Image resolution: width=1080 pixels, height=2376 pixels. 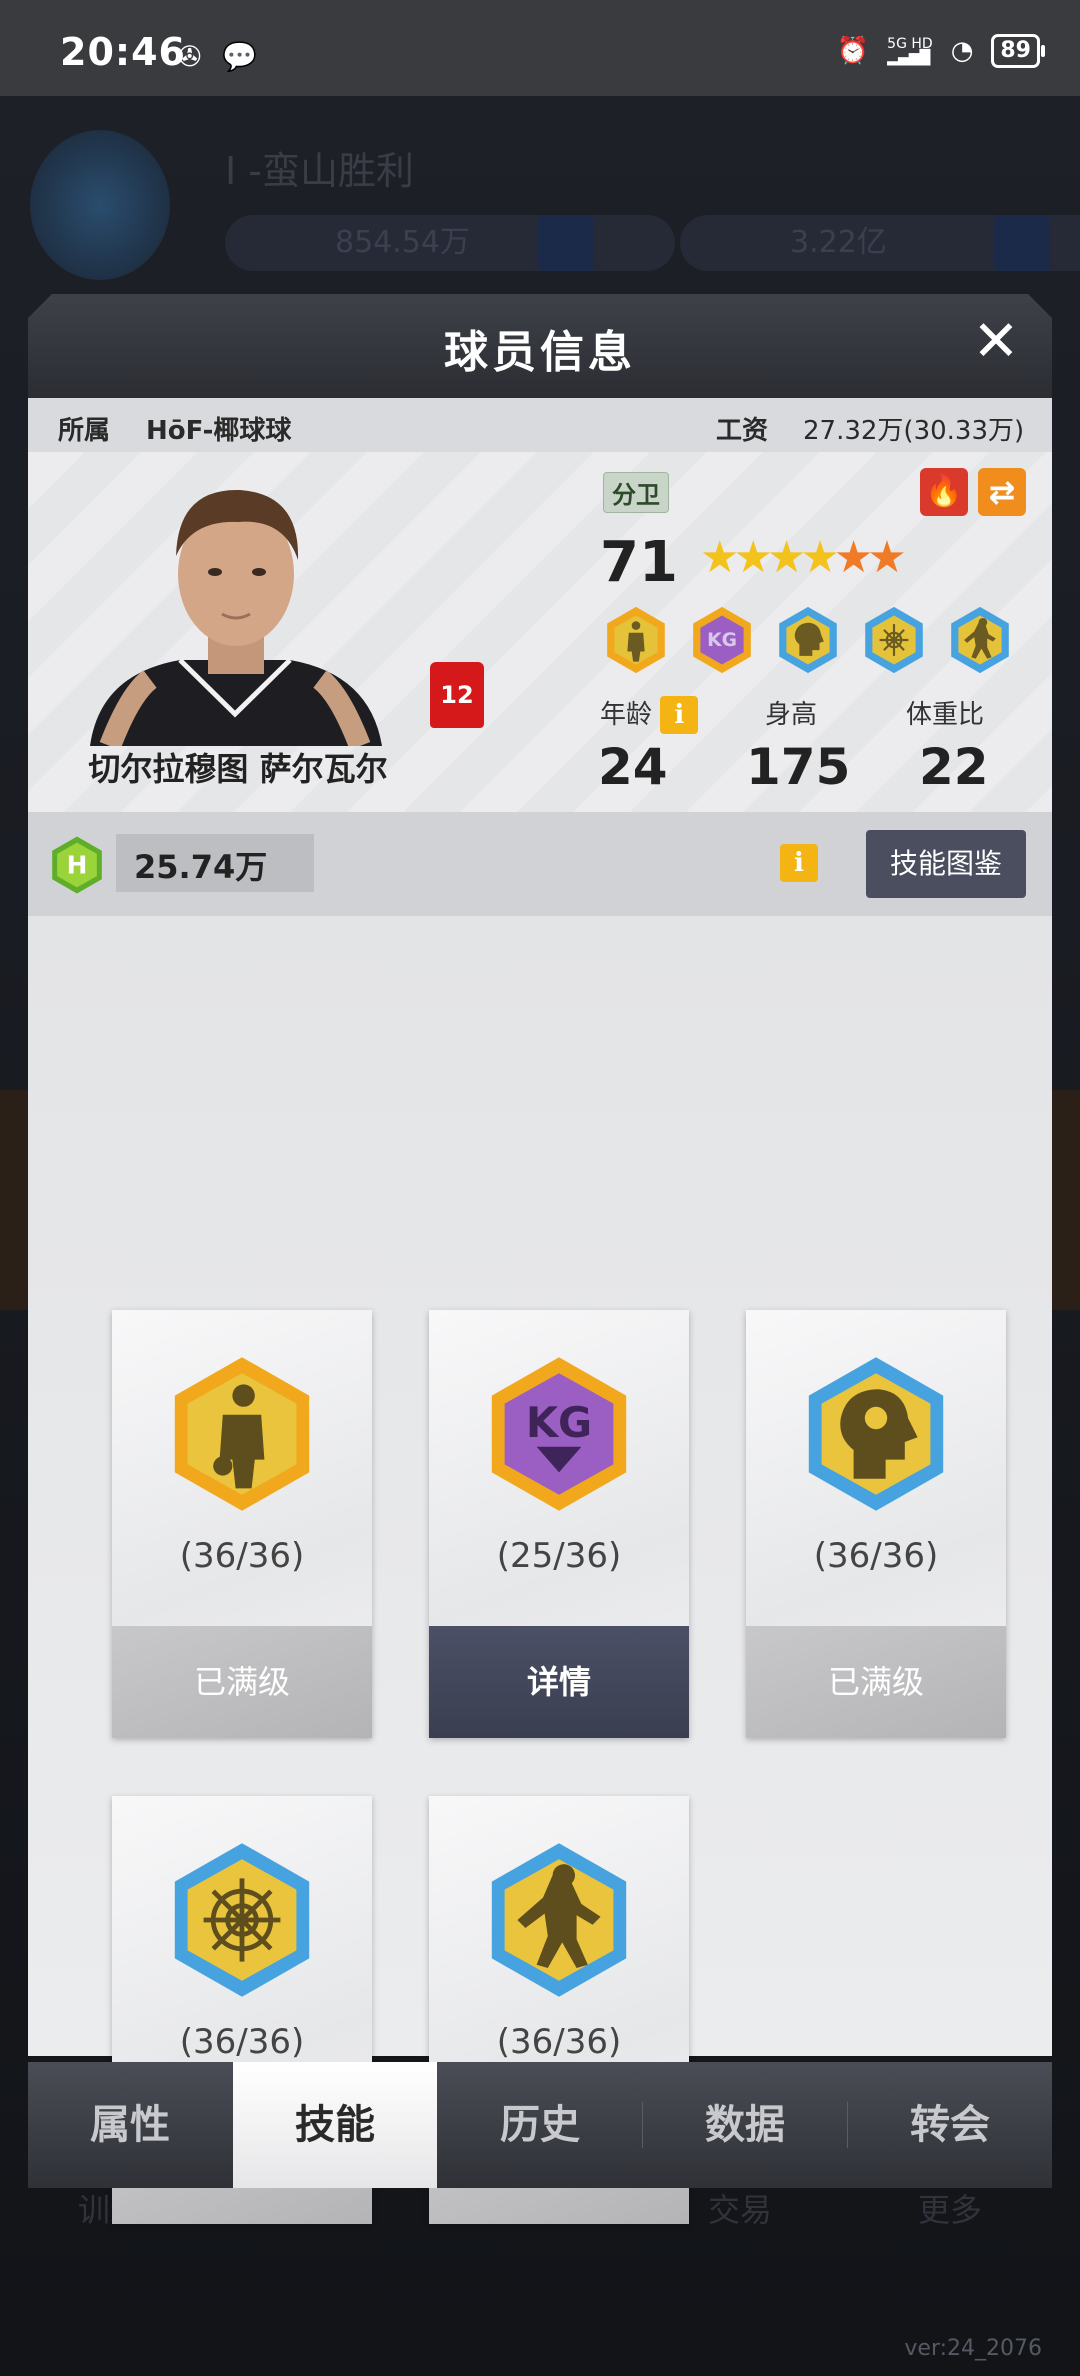 What do you see at coordinates (130, 2125) in the screenshot?
I see `tab-attributes: 属性` at bounding box center [130, 2125].